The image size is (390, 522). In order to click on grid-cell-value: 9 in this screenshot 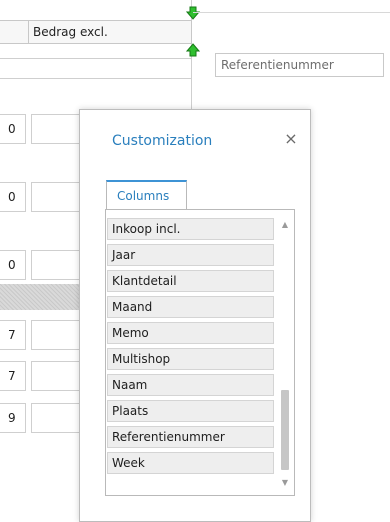, I will do `click(13, 418)`.